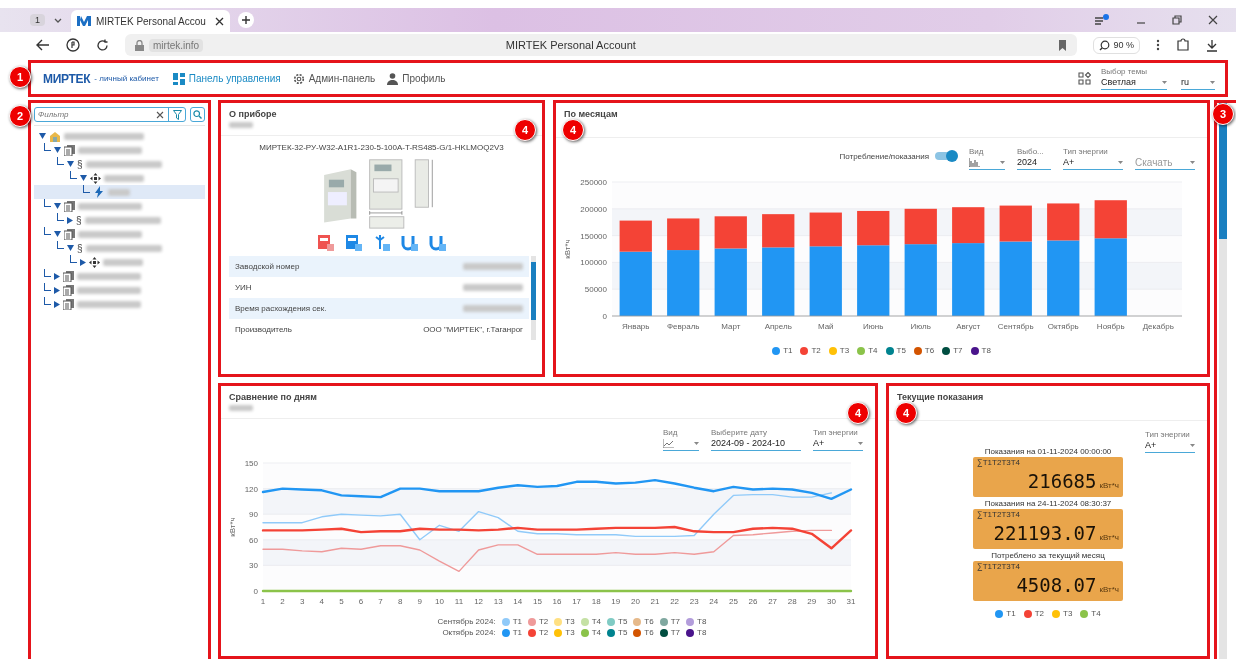 The height and width of the screenshot is (659, 1236). I want to click on zoom-button: 90 %, so click(1116, 45).